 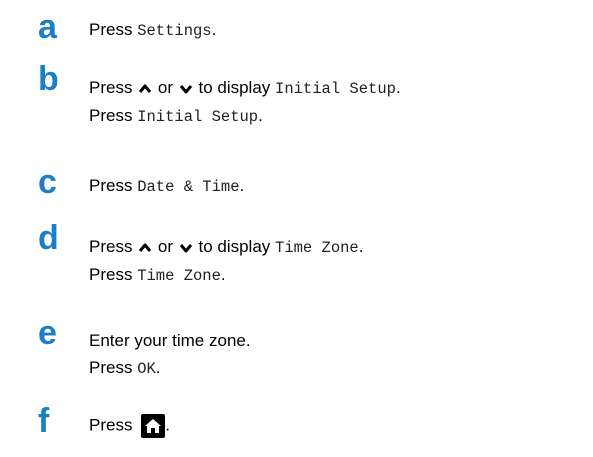 What do you see at coordinates (245, 88) in the screenshot?
I see `step-text: Press or to display Initial Setup.` at bounding box center [245, 88].